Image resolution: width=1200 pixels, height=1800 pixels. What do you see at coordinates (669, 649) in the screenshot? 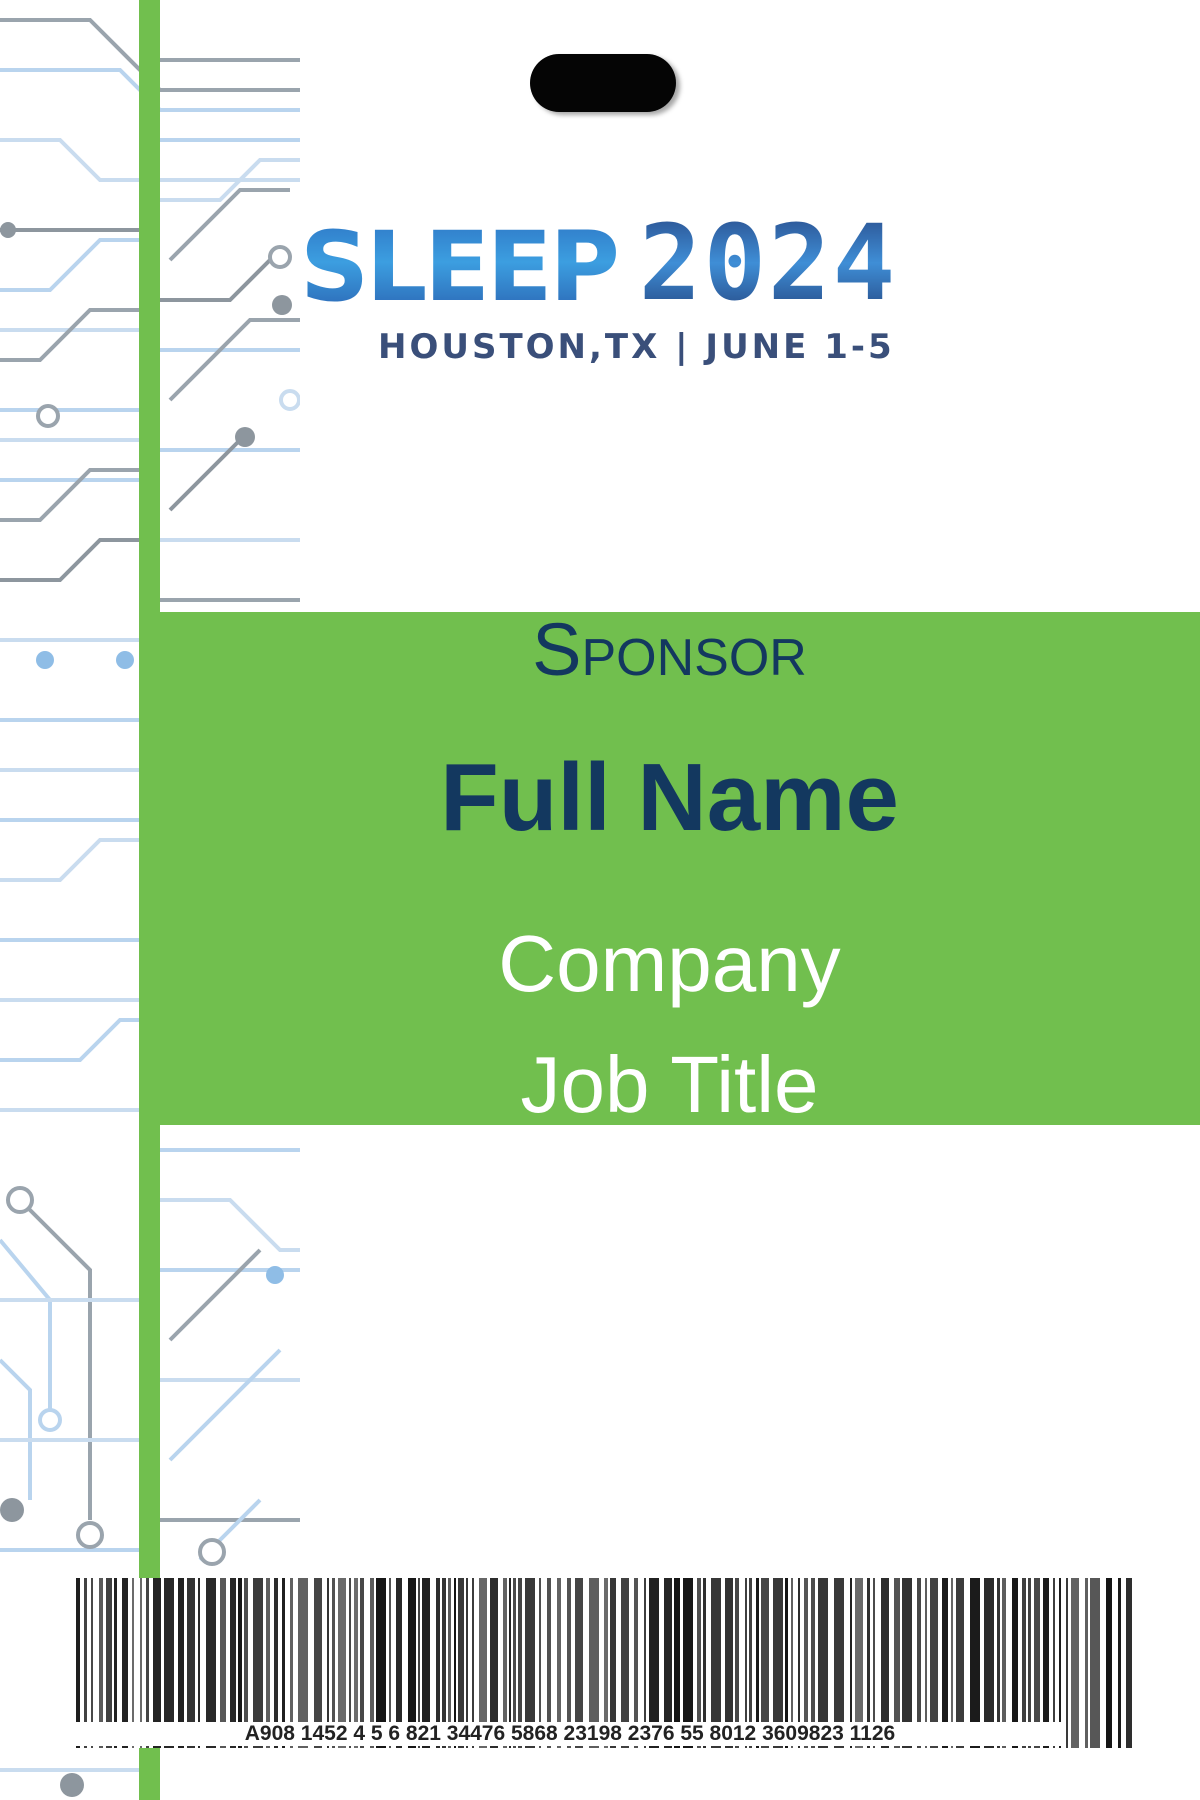
I see `attendee-role: Sponsor` at bounding box center [669, 649].